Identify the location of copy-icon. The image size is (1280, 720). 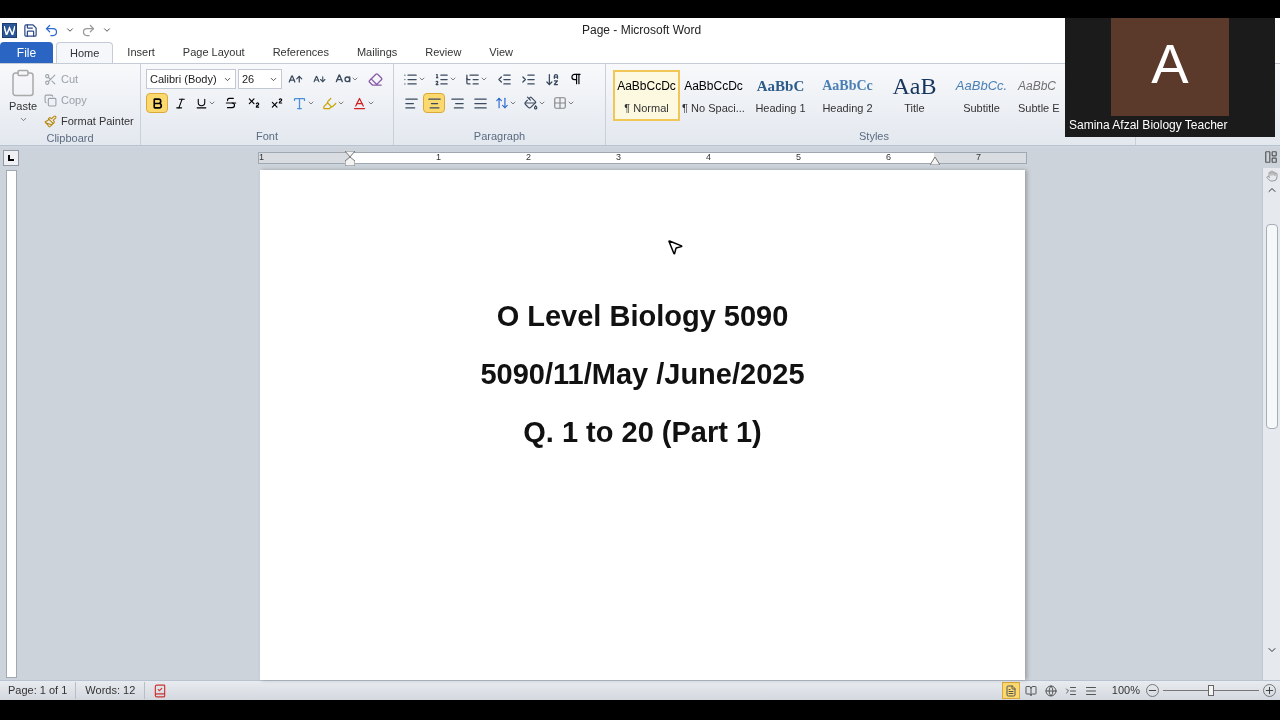
(50, 100).